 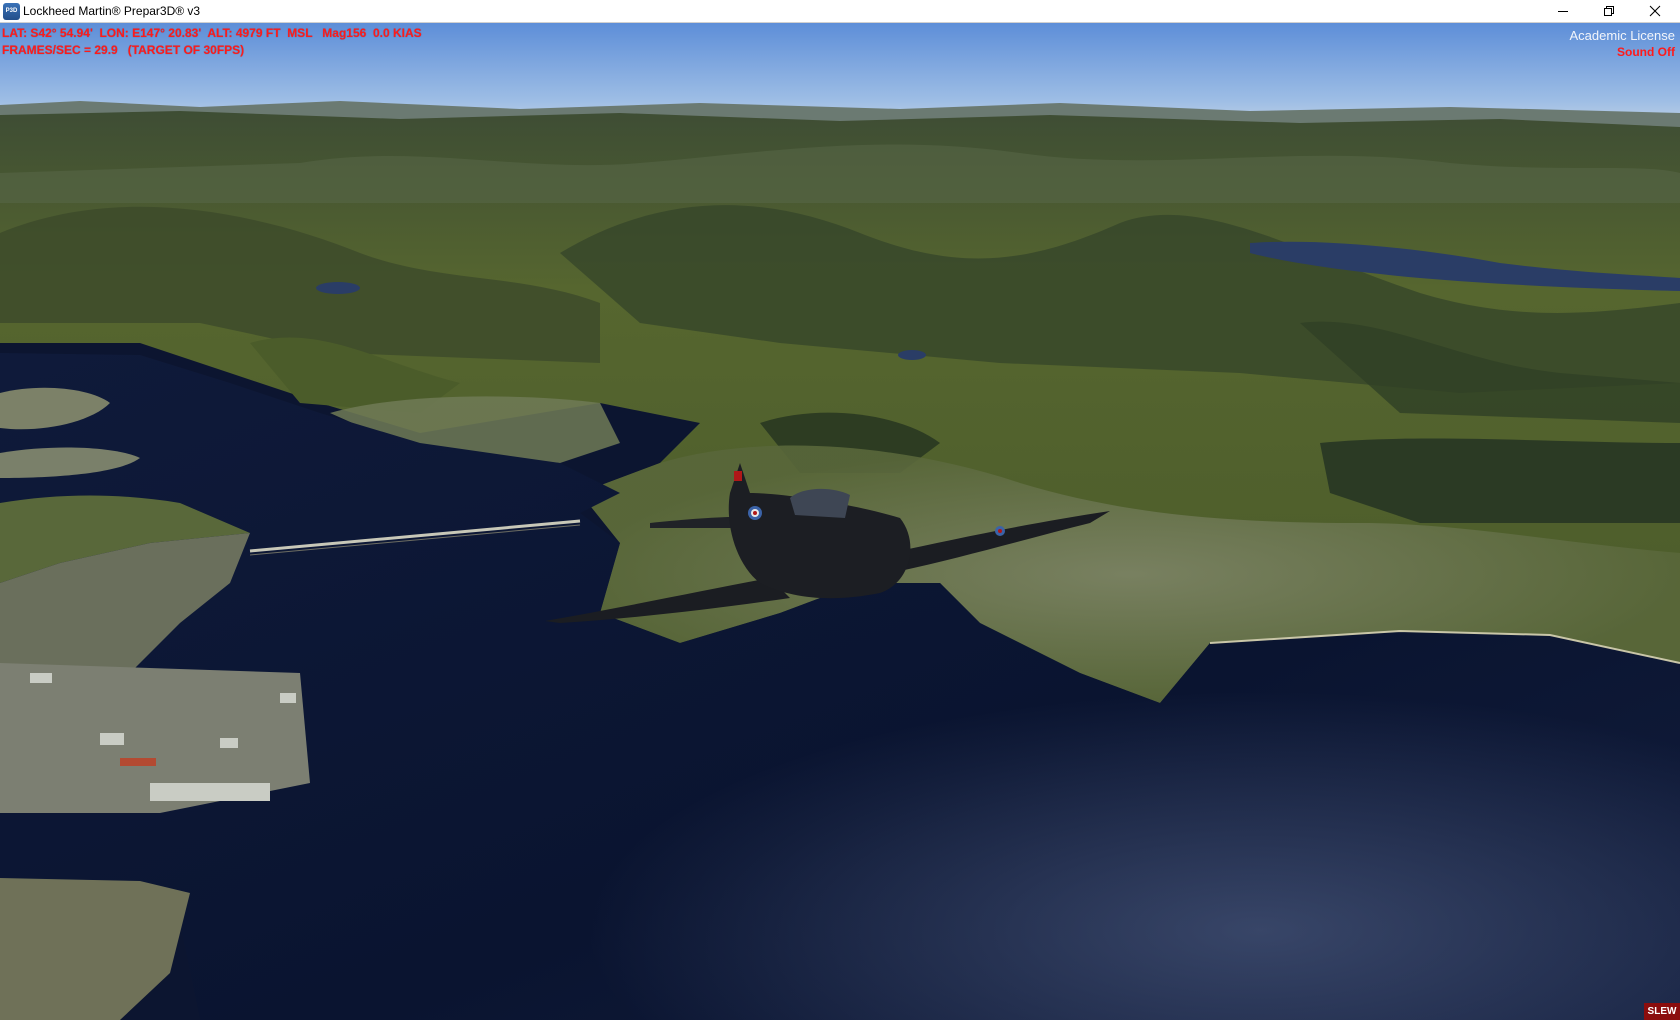 I want to click on minimize-button, so click(x=1563, y=11).